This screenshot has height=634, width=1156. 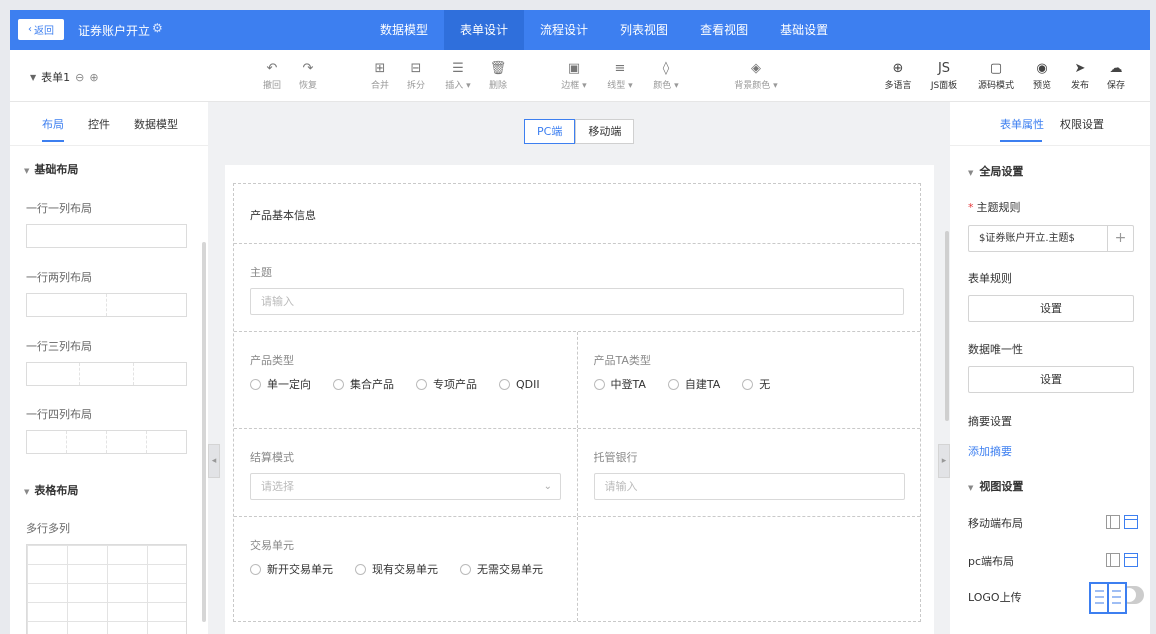 What do you see at coordinates (204, 432) in the screenshot?
I see `left-scrollbar` at bounding box center [204, 432].